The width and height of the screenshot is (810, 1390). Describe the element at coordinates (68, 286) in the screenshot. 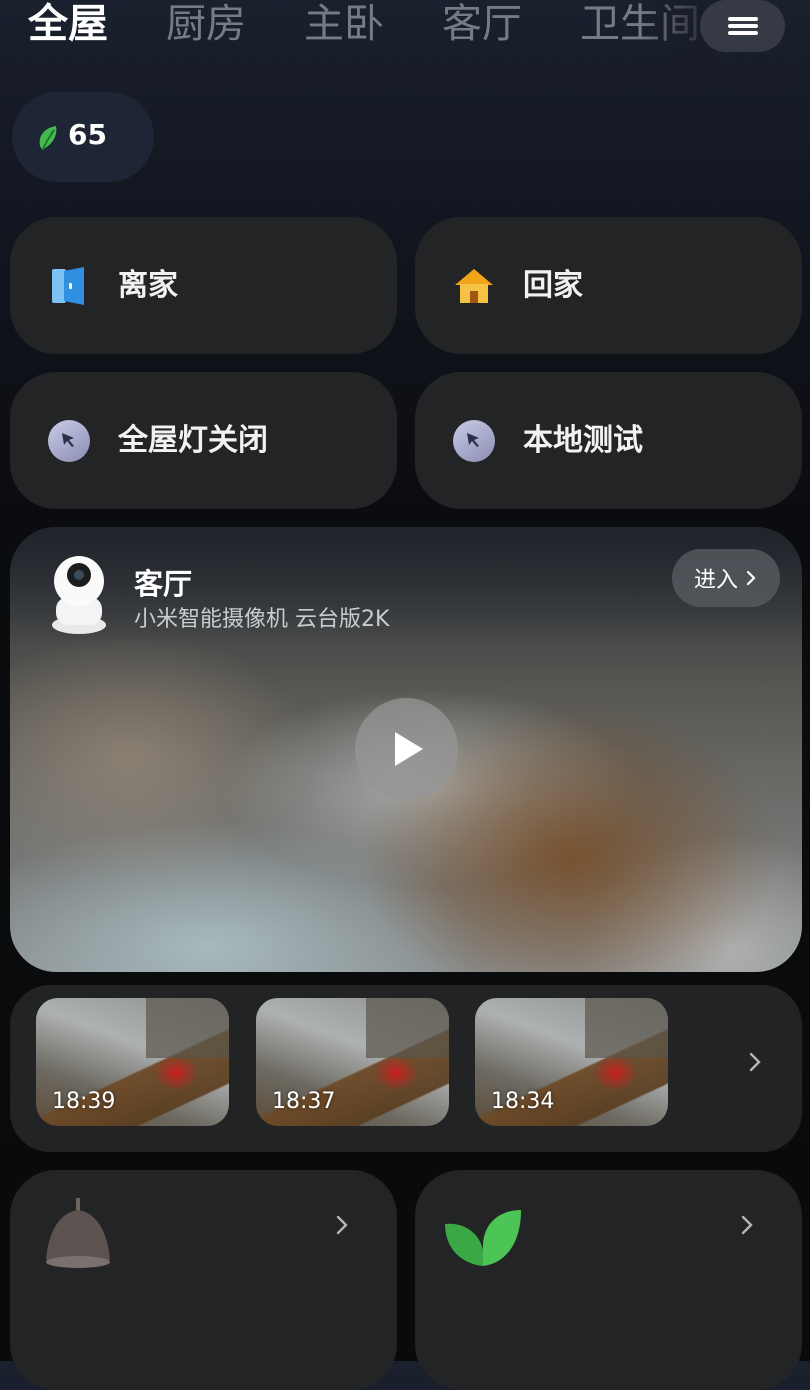

I see `door-icon` at that location.